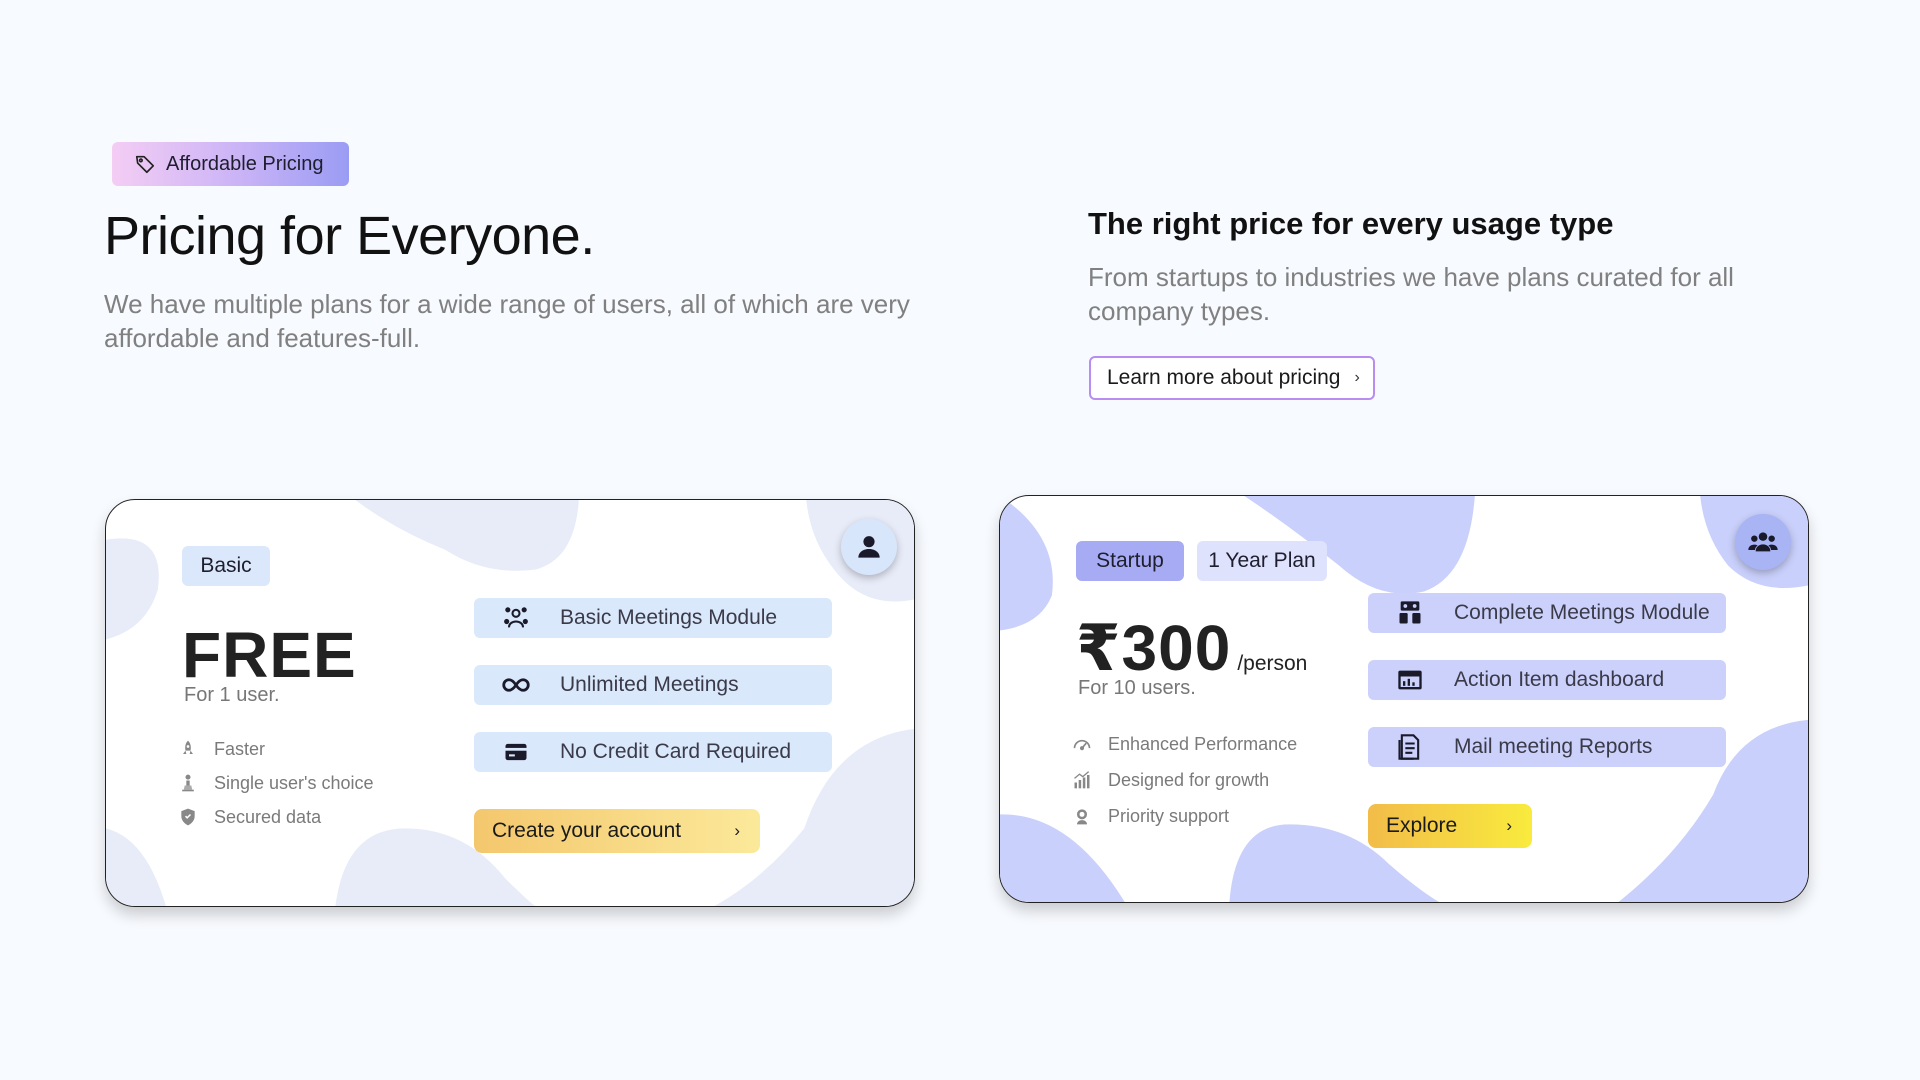  I want to click on highlight-label: Designed for growth, so click(1189, 779).